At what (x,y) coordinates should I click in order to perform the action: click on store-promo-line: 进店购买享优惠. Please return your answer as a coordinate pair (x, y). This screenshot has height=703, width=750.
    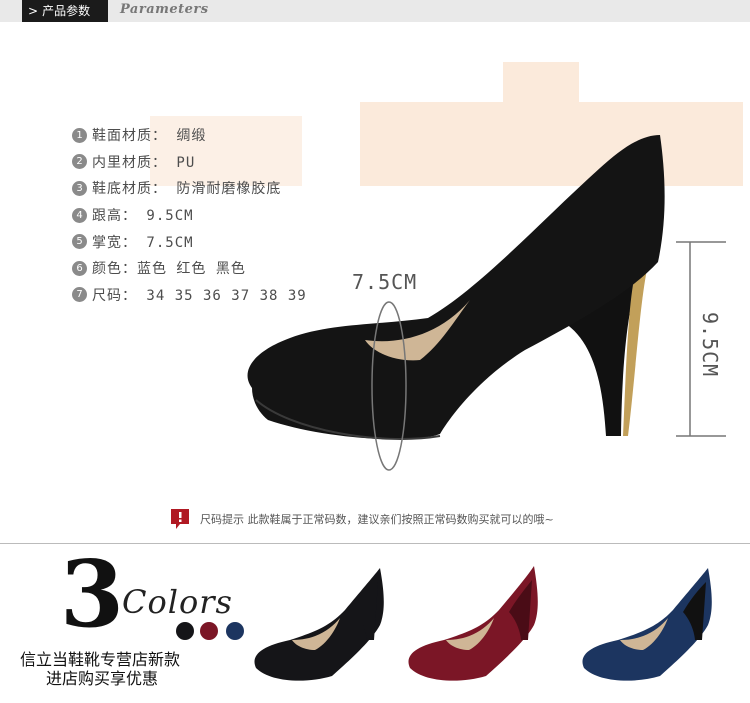
    Looking at the image, I should click on (102, 678).